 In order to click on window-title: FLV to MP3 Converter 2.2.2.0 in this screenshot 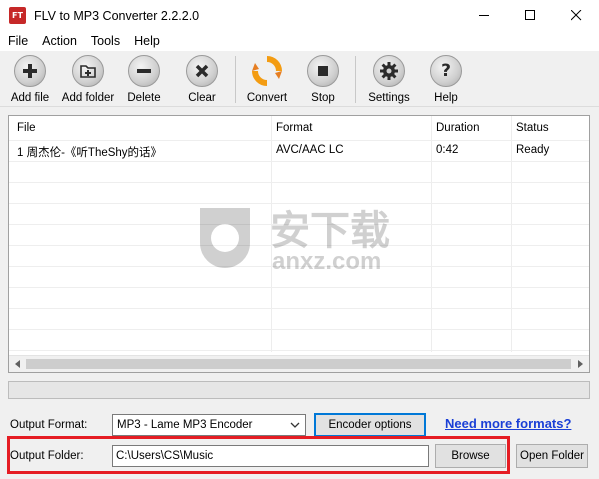, I will do `click(117, 15)`.